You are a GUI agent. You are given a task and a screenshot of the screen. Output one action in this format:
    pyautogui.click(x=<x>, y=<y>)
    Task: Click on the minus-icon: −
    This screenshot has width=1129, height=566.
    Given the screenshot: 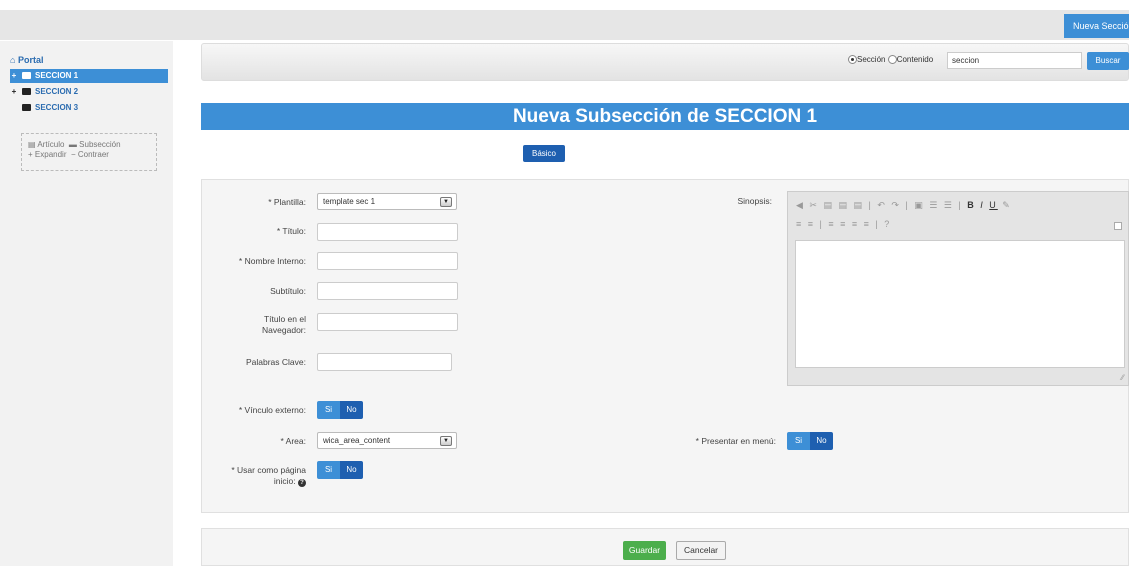 What is the action you would take?
    pyautogui.click(x=73, y=154)
    